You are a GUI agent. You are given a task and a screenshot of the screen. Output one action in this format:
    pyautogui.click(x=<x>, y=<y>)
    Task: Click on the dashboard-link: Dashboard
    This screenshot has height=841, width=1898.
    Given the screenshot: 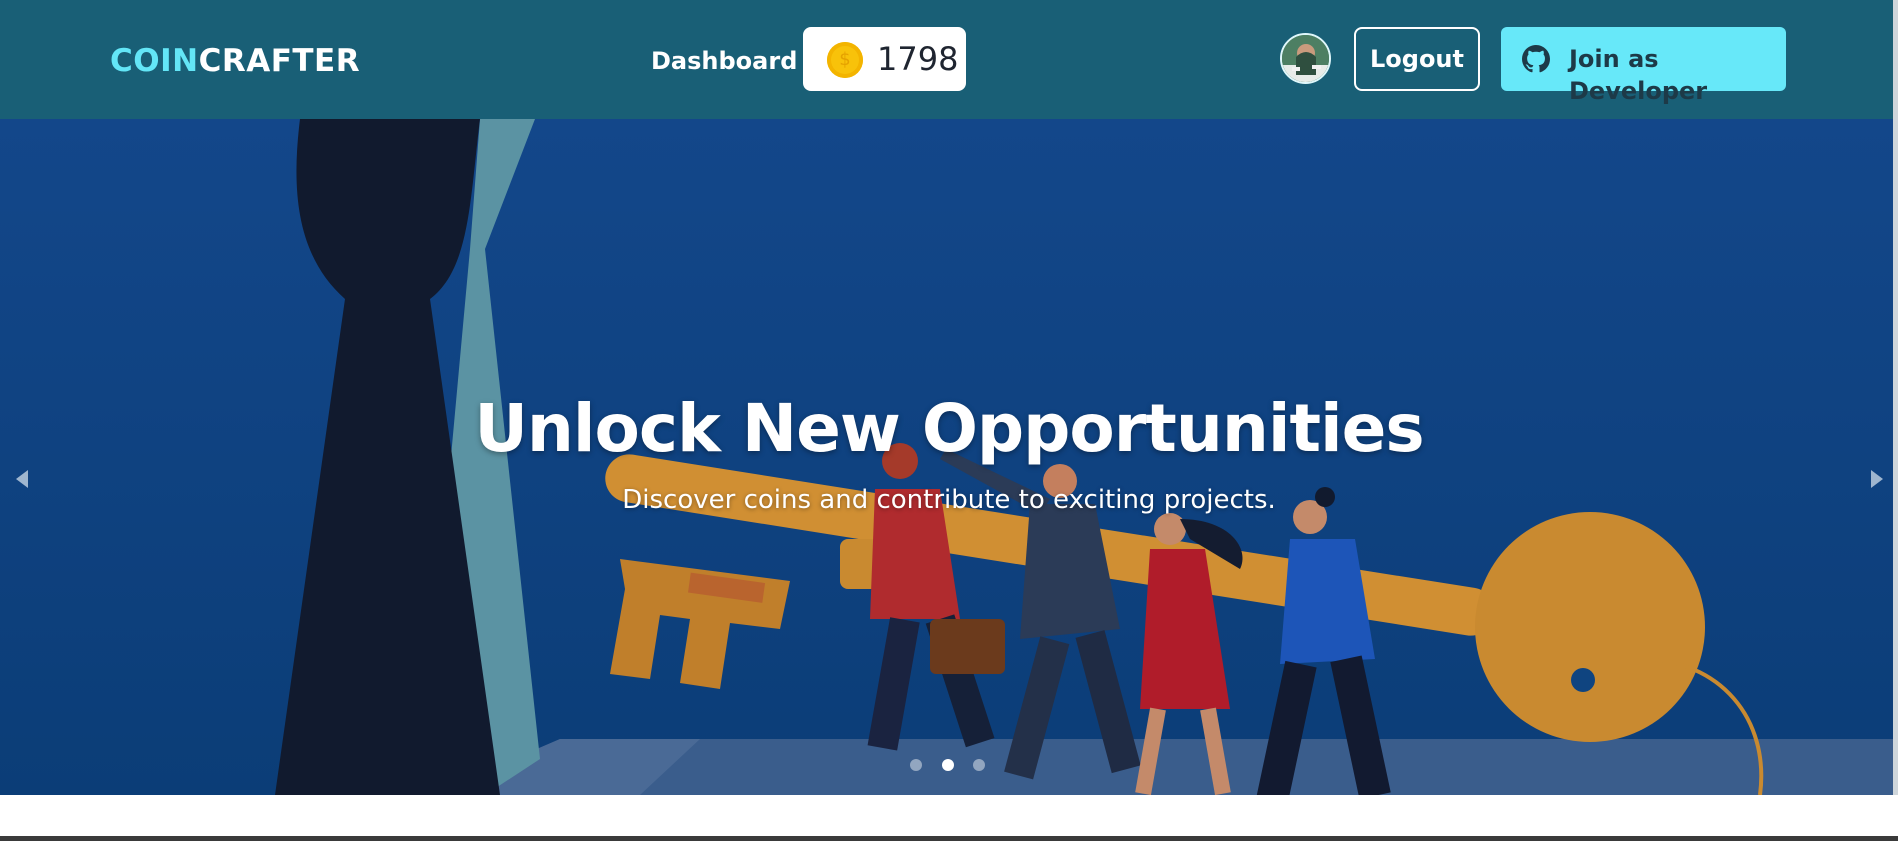 What is the action you would take?
    pyautogui.click(x=724, y=61)
    